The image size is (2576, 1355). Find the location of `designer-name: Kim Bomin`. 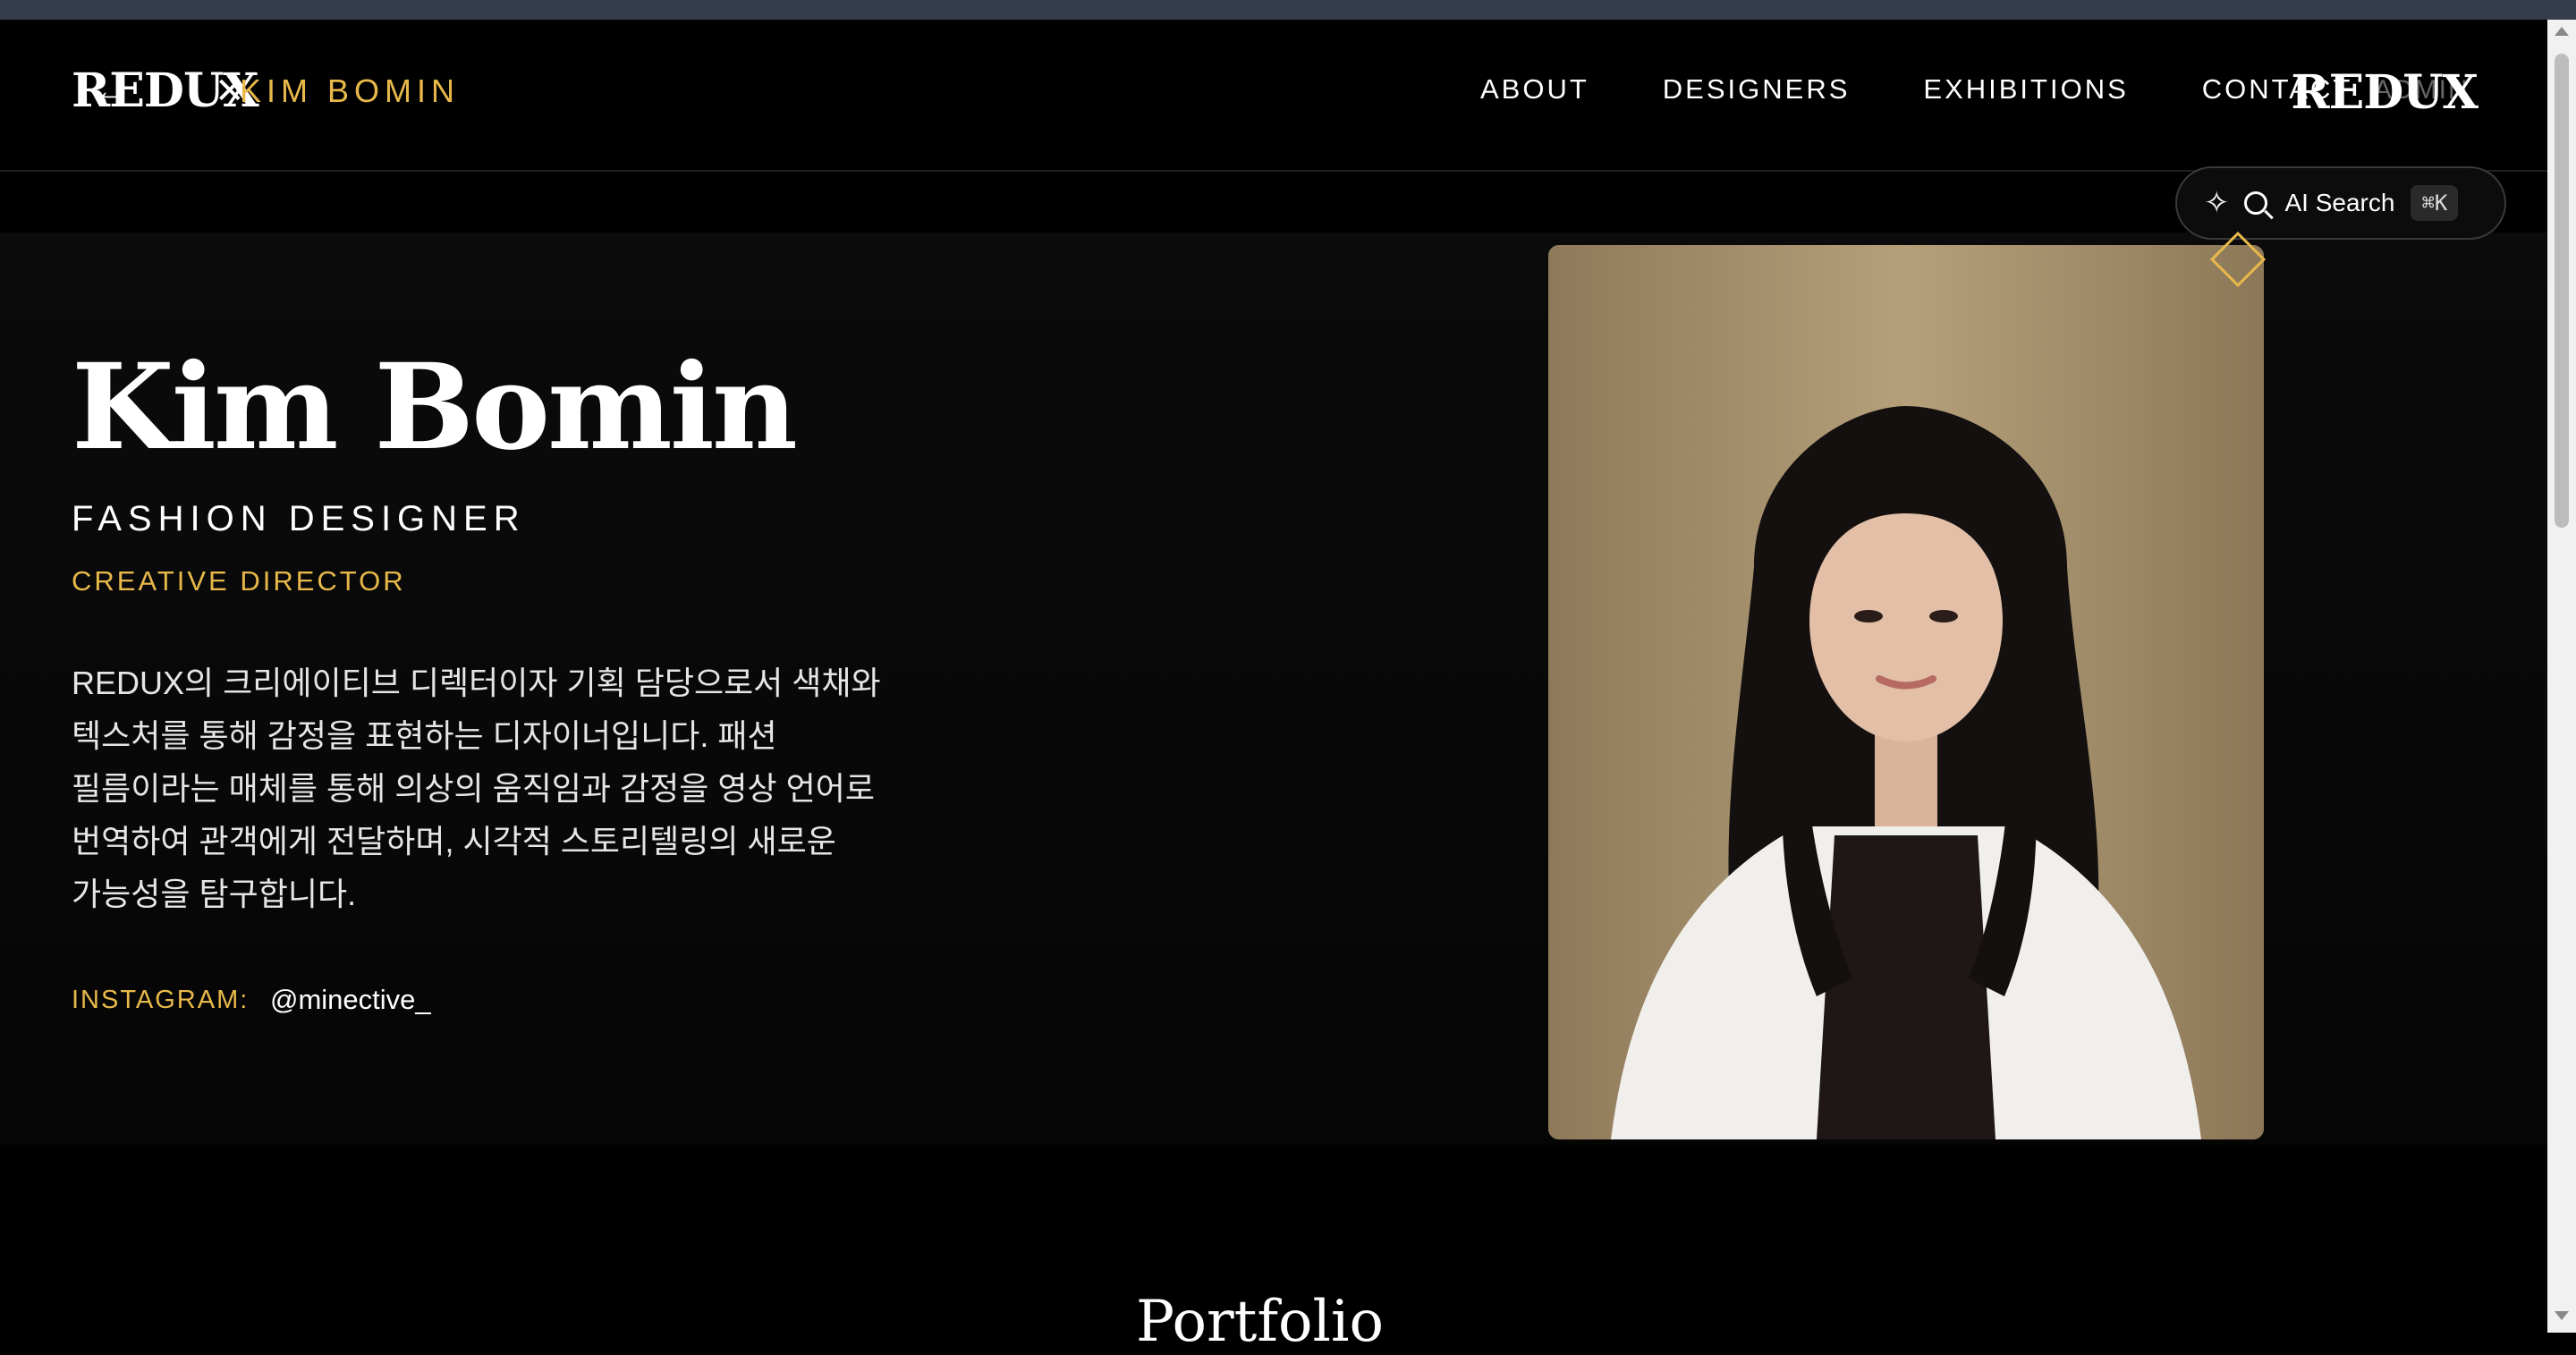

designer-name: Kim Bomin is located at coordinates (435, 407).